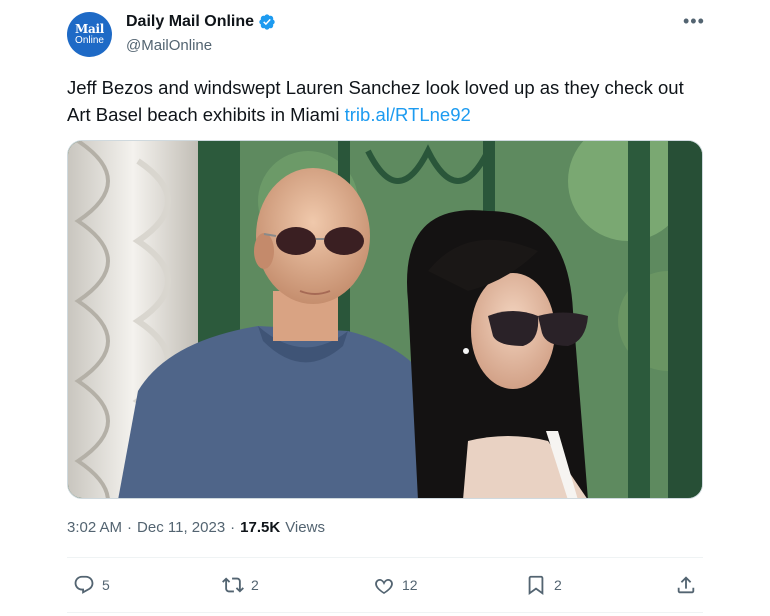  Describe the element at coordinates (260, 527) in the screenshot. I see `views-count: 17.5K` at that location.